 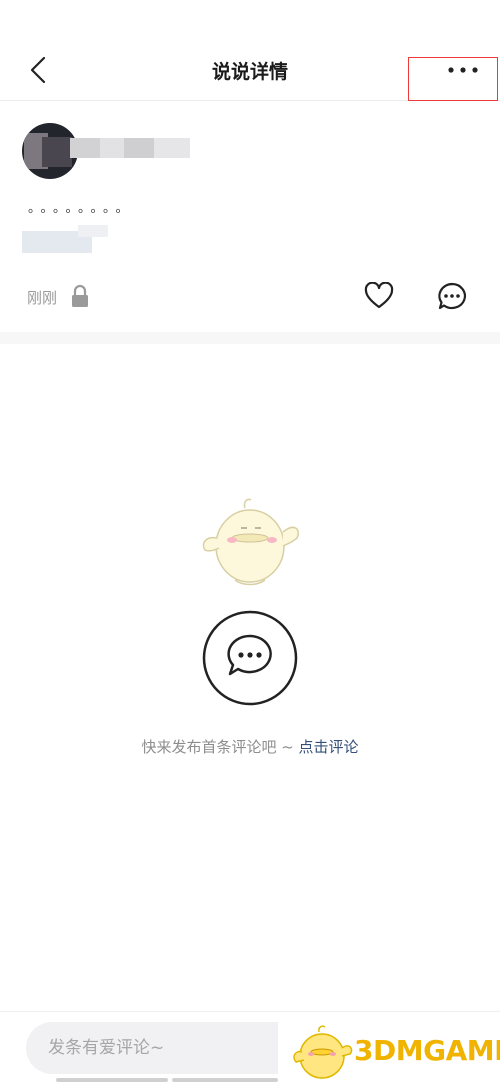 What do you see at coordinates (323, 1052) in the screenshot?
I see `mascot-logo-icon` at bounding box center [323, 1052].